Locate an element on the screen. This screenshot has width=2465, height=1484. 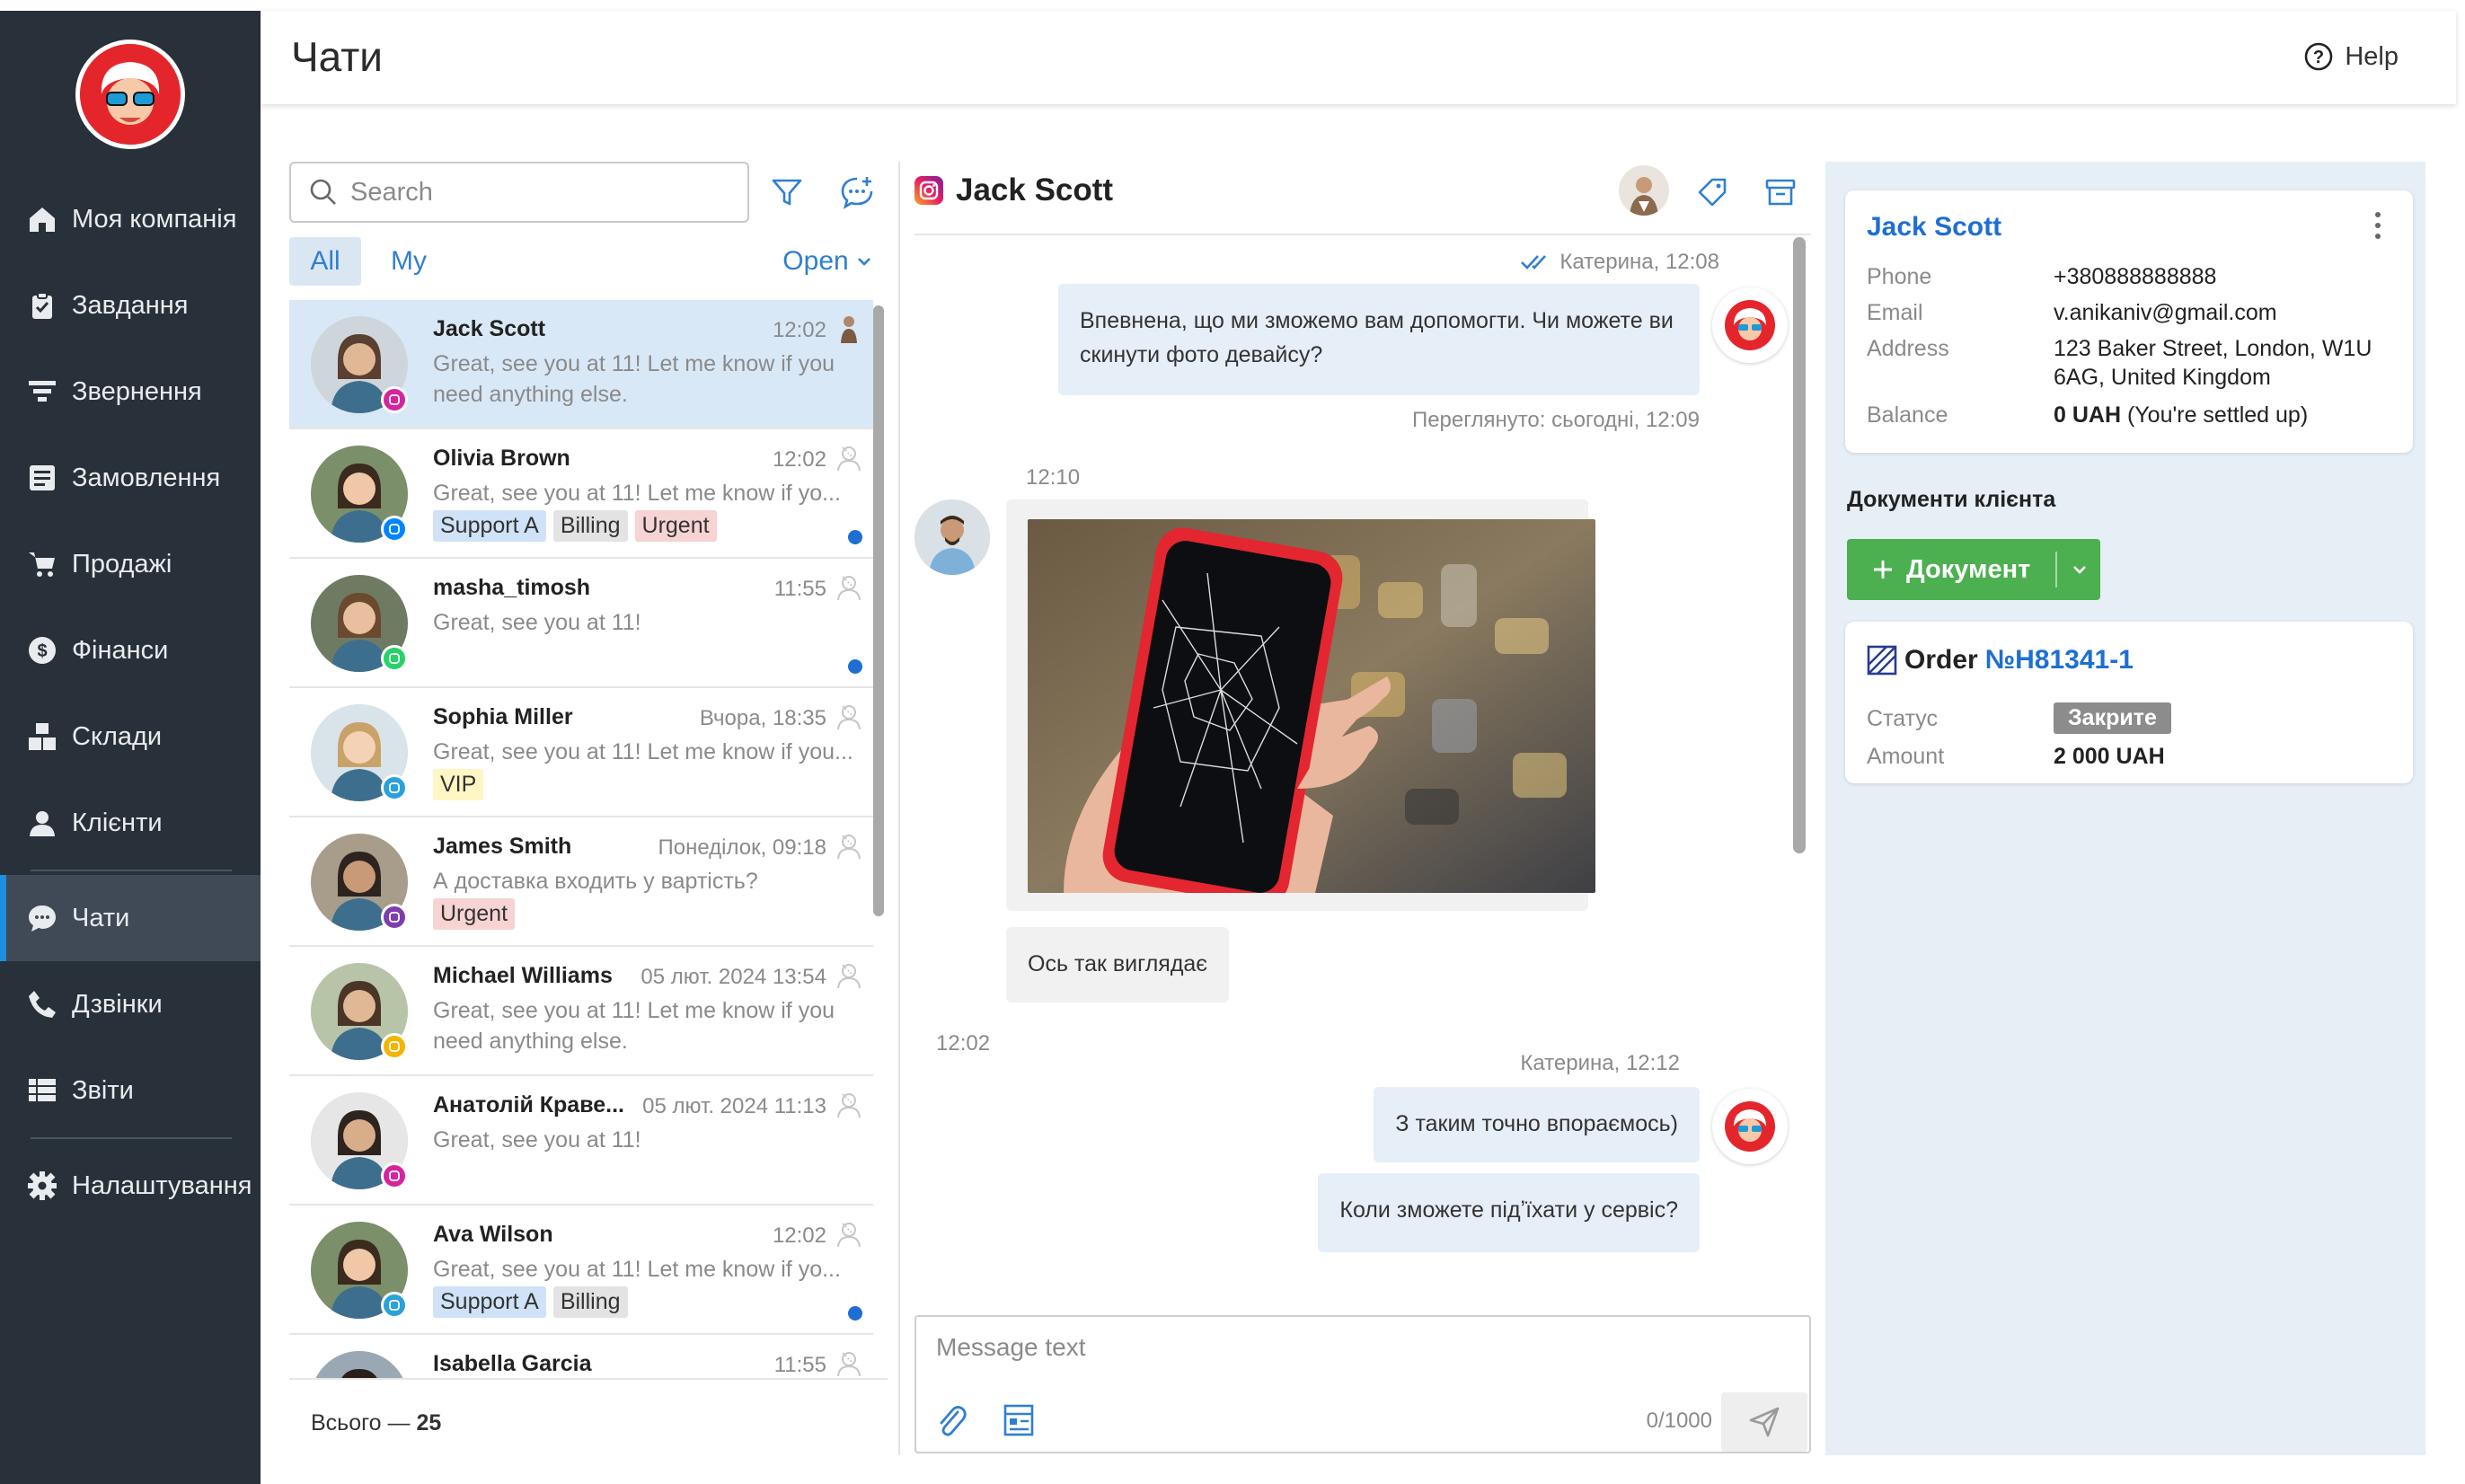
sidebar-item-chat: Чати is located at coordinates (130, 918).